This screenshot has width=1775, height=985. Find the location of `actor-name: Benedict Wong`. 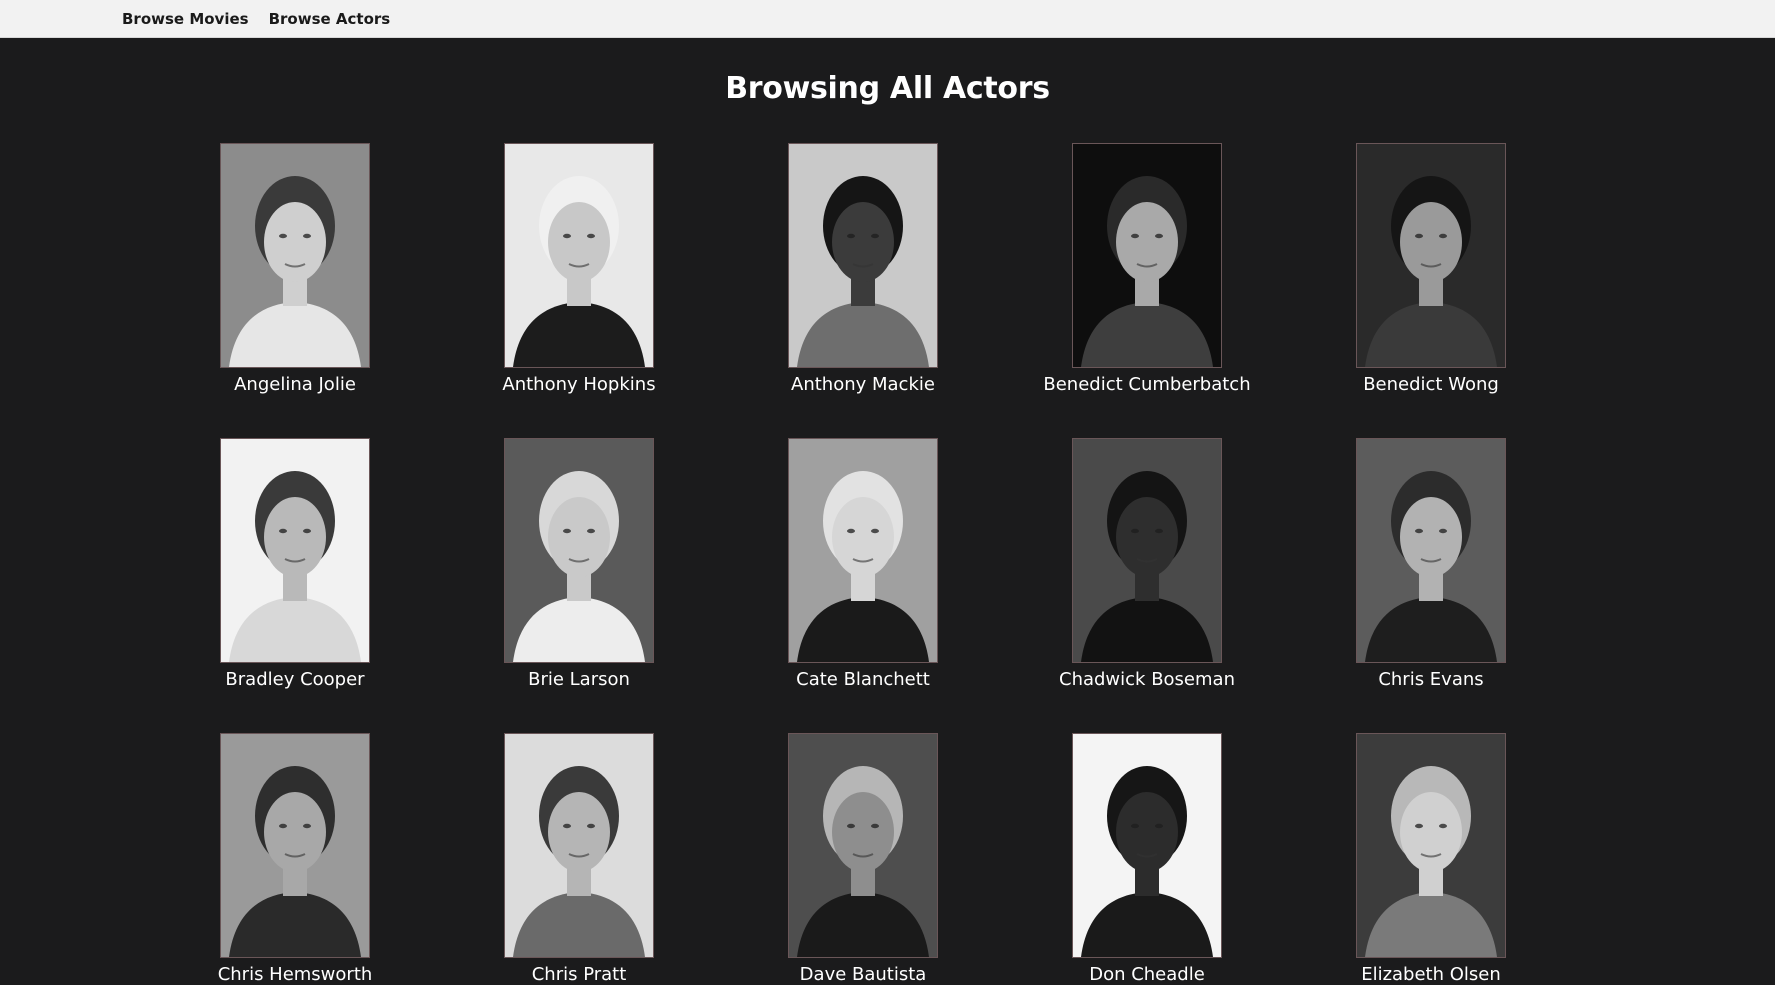

actor-name: Benedict Wong is located at coordinates (1431, 384).